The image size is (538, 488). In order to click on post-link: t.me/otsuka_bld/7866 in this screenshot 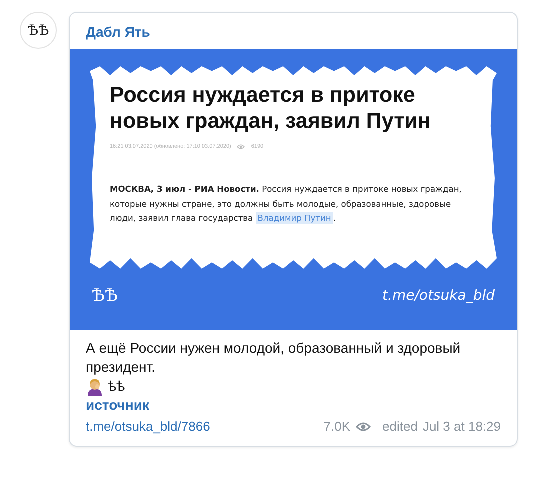, I will do `click(148, 426)`.